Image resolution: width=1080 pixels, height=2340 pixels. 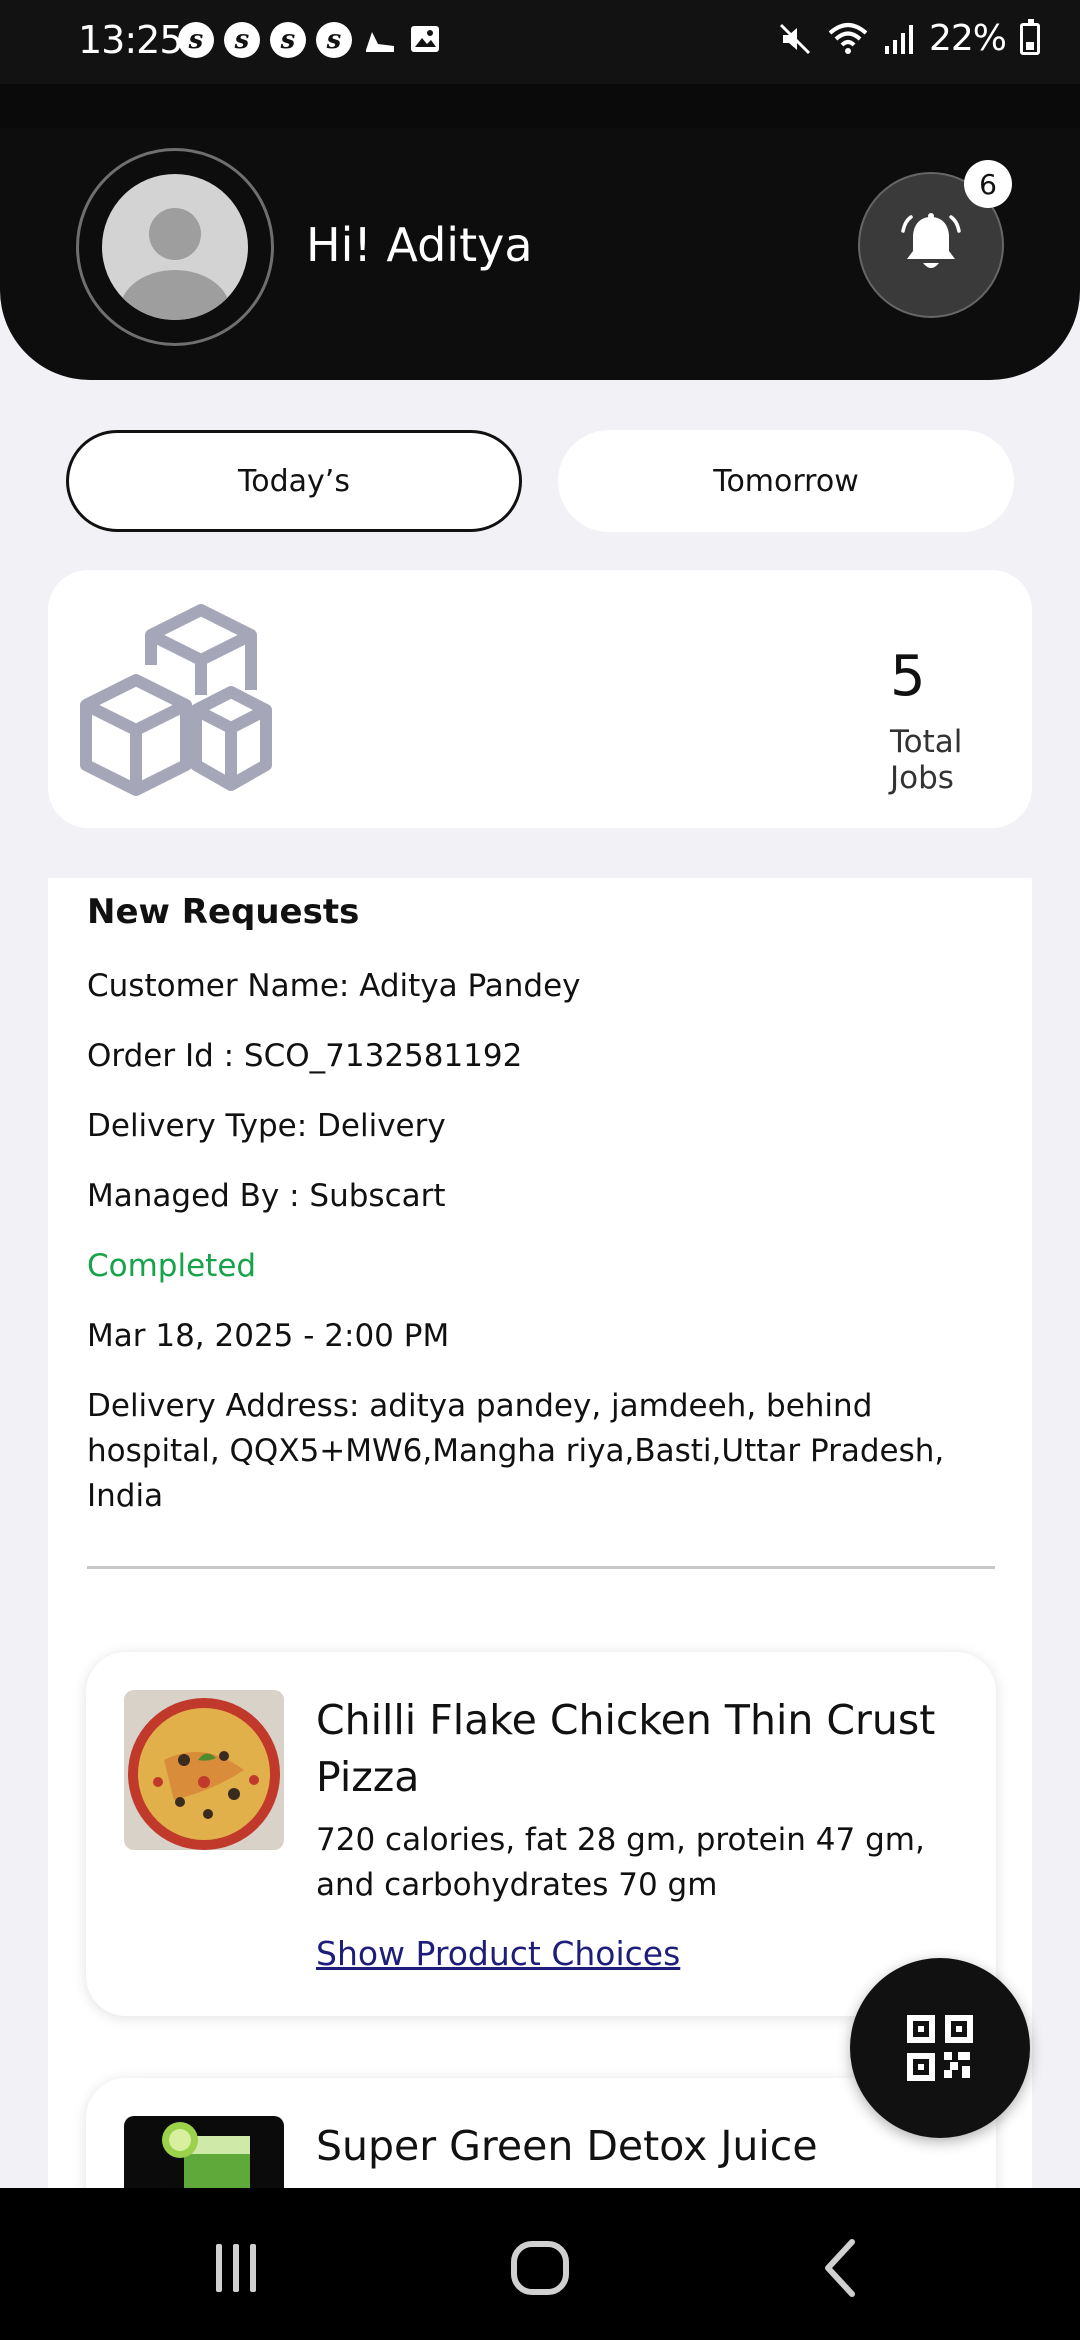 What do you see at coordinates (540, 254) in the screenshot?
I see `app-header: Hi! Aditya 6` at bounding box center [540, 254].